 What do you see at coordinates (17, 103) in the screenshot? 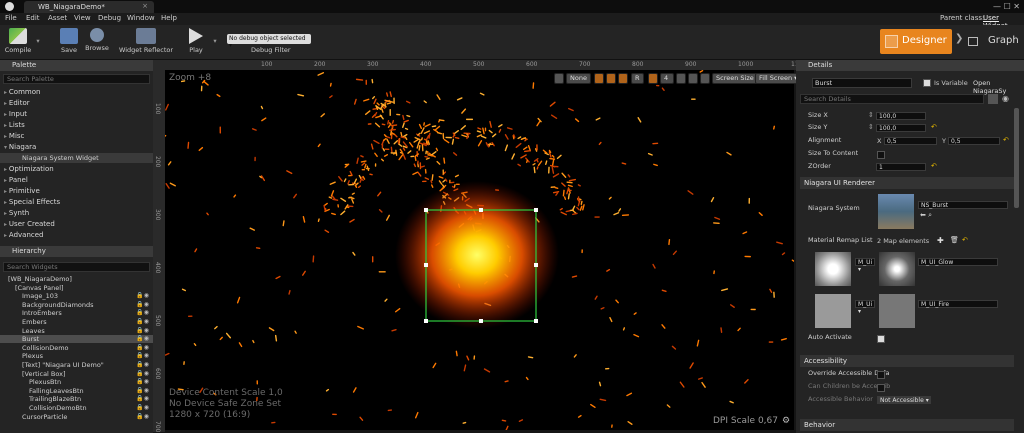
I see `palette-category-editor: Editor` at bounding box center [17, 103].